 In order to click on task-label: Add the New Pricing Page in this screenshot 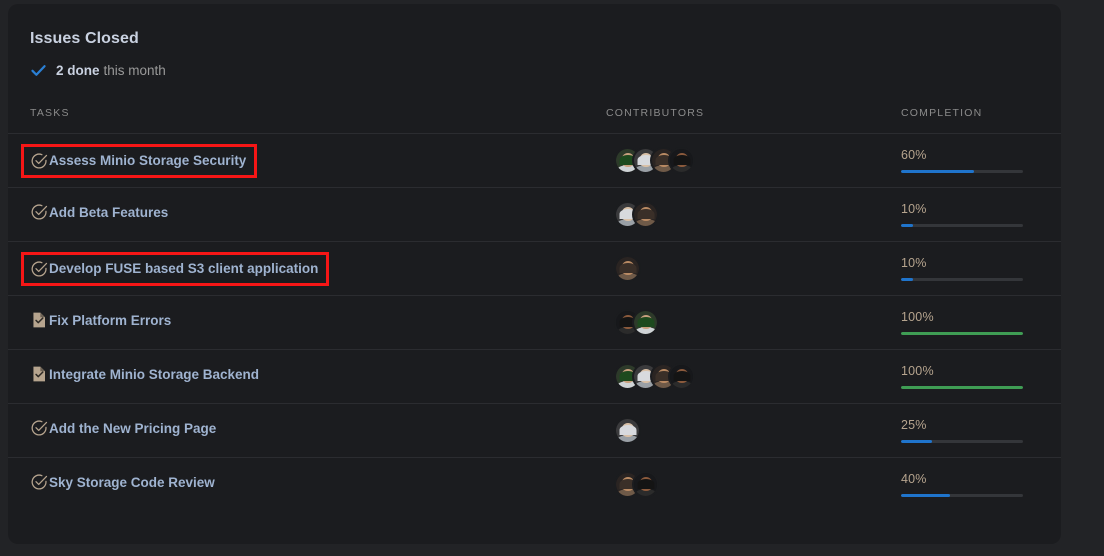, I will do `click(132, 428)`.